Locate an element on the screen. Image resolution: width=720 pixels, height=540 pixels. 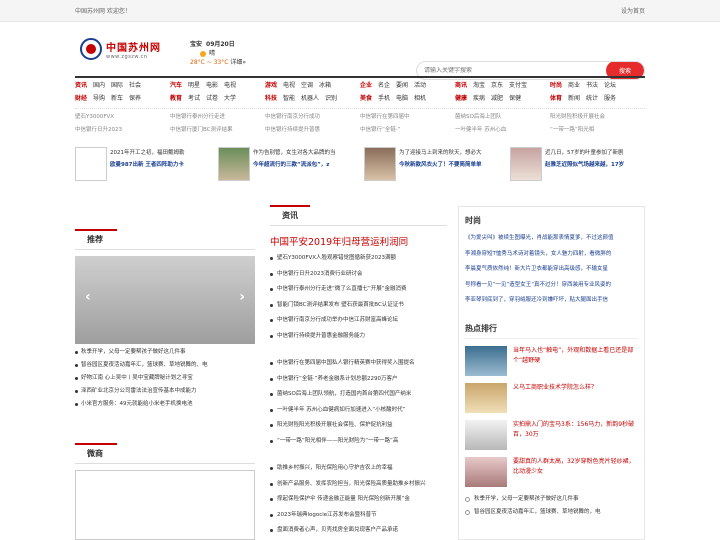
nav-item: 保养 is located at coordinates (135, 97).